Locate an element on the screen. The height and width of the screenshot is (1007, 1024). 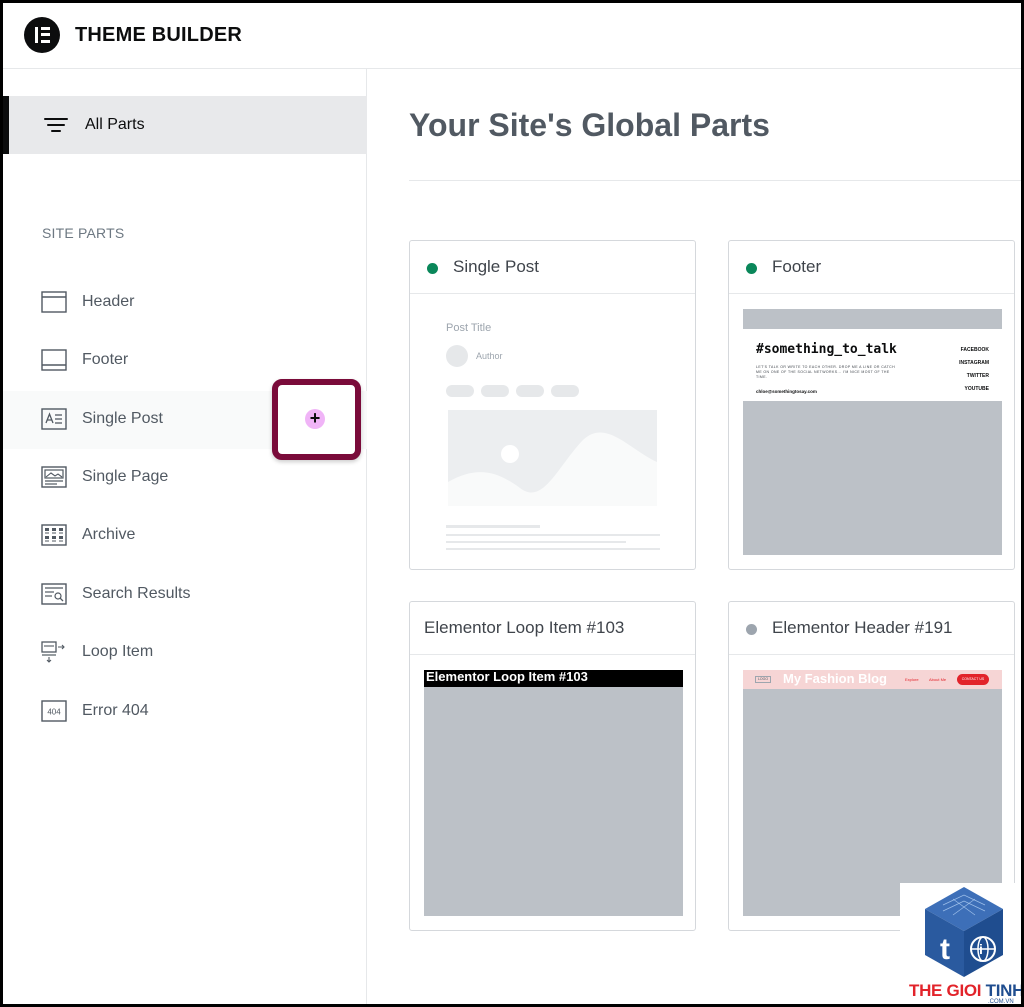
status-dot-draft is located at coordinates (751, 629).